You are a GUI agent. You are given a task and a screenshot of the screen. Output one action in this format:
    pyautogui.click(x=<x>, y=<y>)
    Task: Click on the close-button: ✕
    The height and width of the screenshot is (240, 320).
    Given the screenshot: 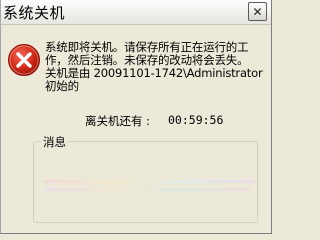 What is the action you would take?
    pyautogui.click(x=257, y=11)
    